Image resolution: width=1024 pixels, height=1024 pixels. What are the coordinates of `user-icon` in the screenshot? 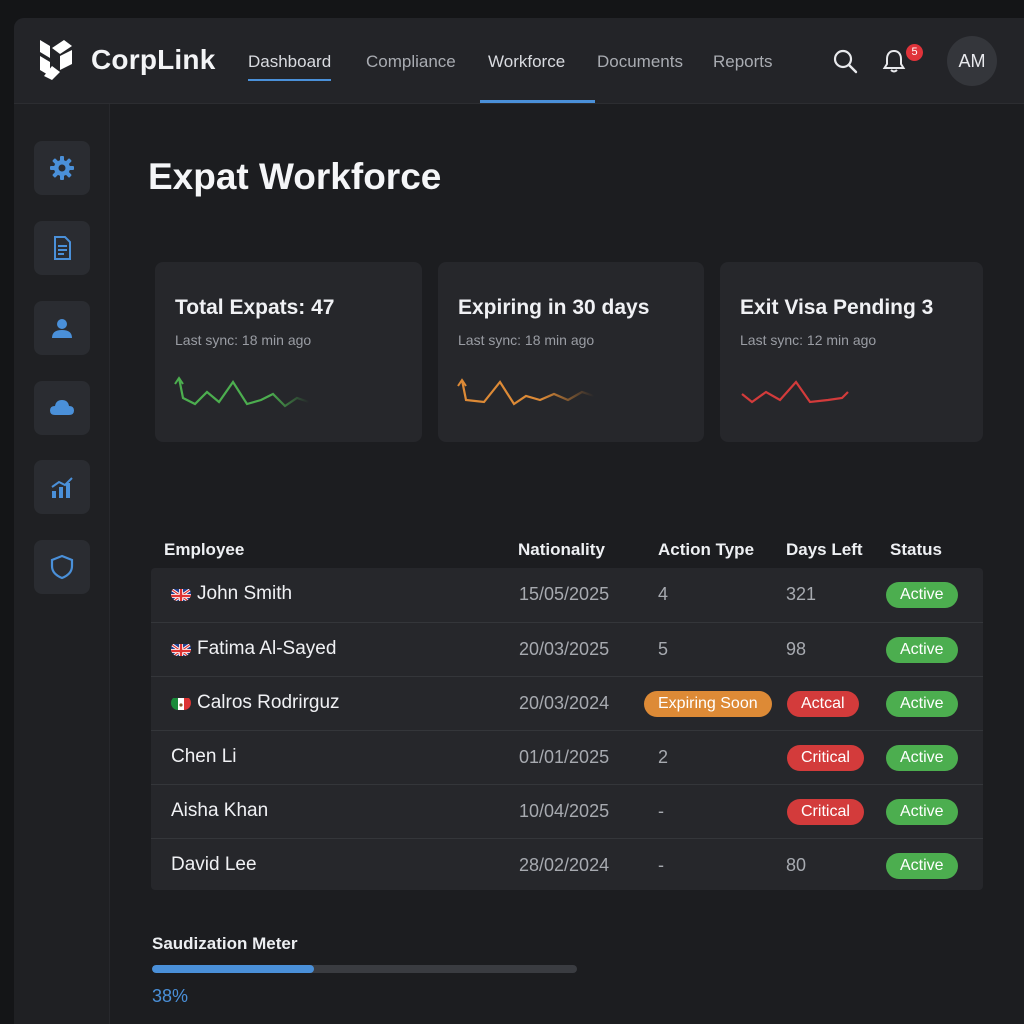 It's located at (62, 328).